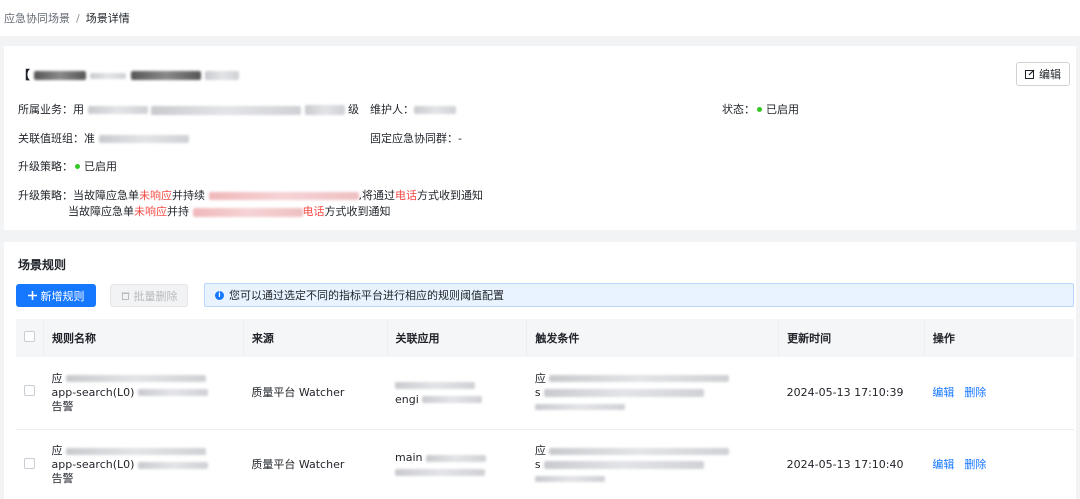 This screenshot has width=1080, height=499. I want to click on table-header: 规则名称 来源 关联应用 触发条件 更新时间 操作, so click(545, 338).